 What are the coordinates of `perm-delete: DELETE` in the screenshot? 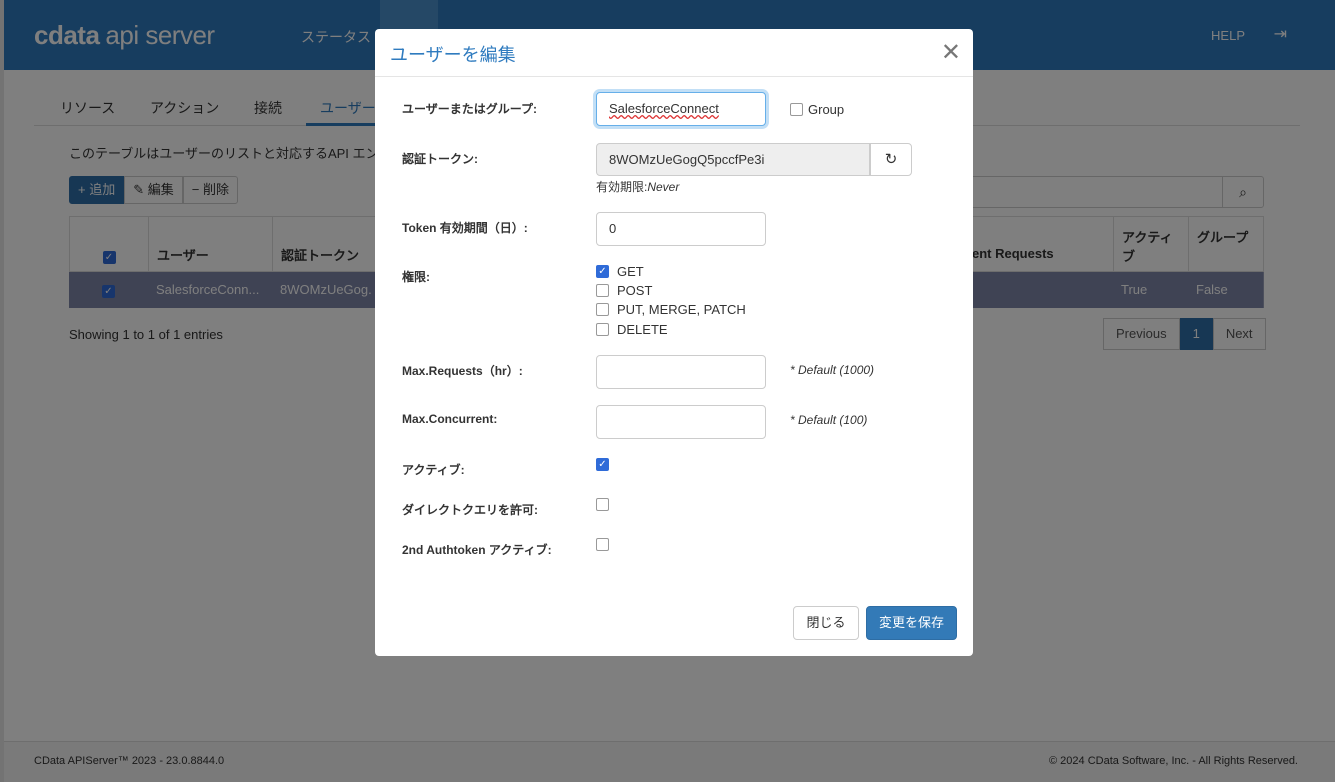 It's located at (632, 329).